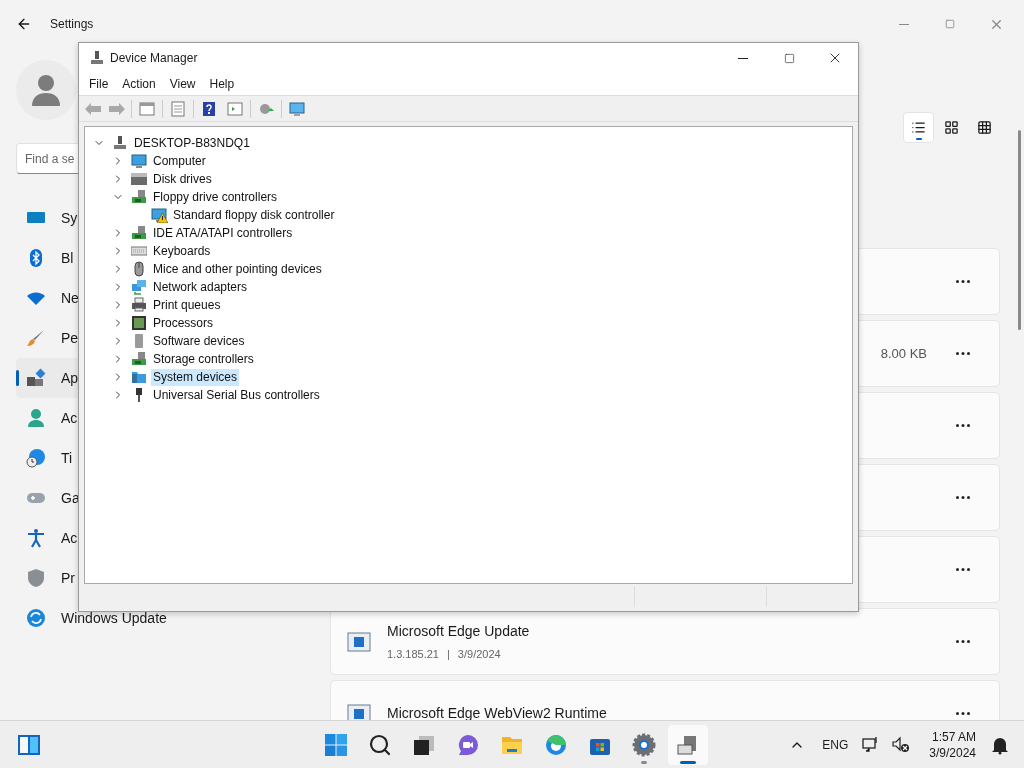 This screenshot has width=1024, height=768. What do you see at coordinates (154, 58) in the screenshot?
I see `window-title: Device Manager` at bounding box center [154, 58].